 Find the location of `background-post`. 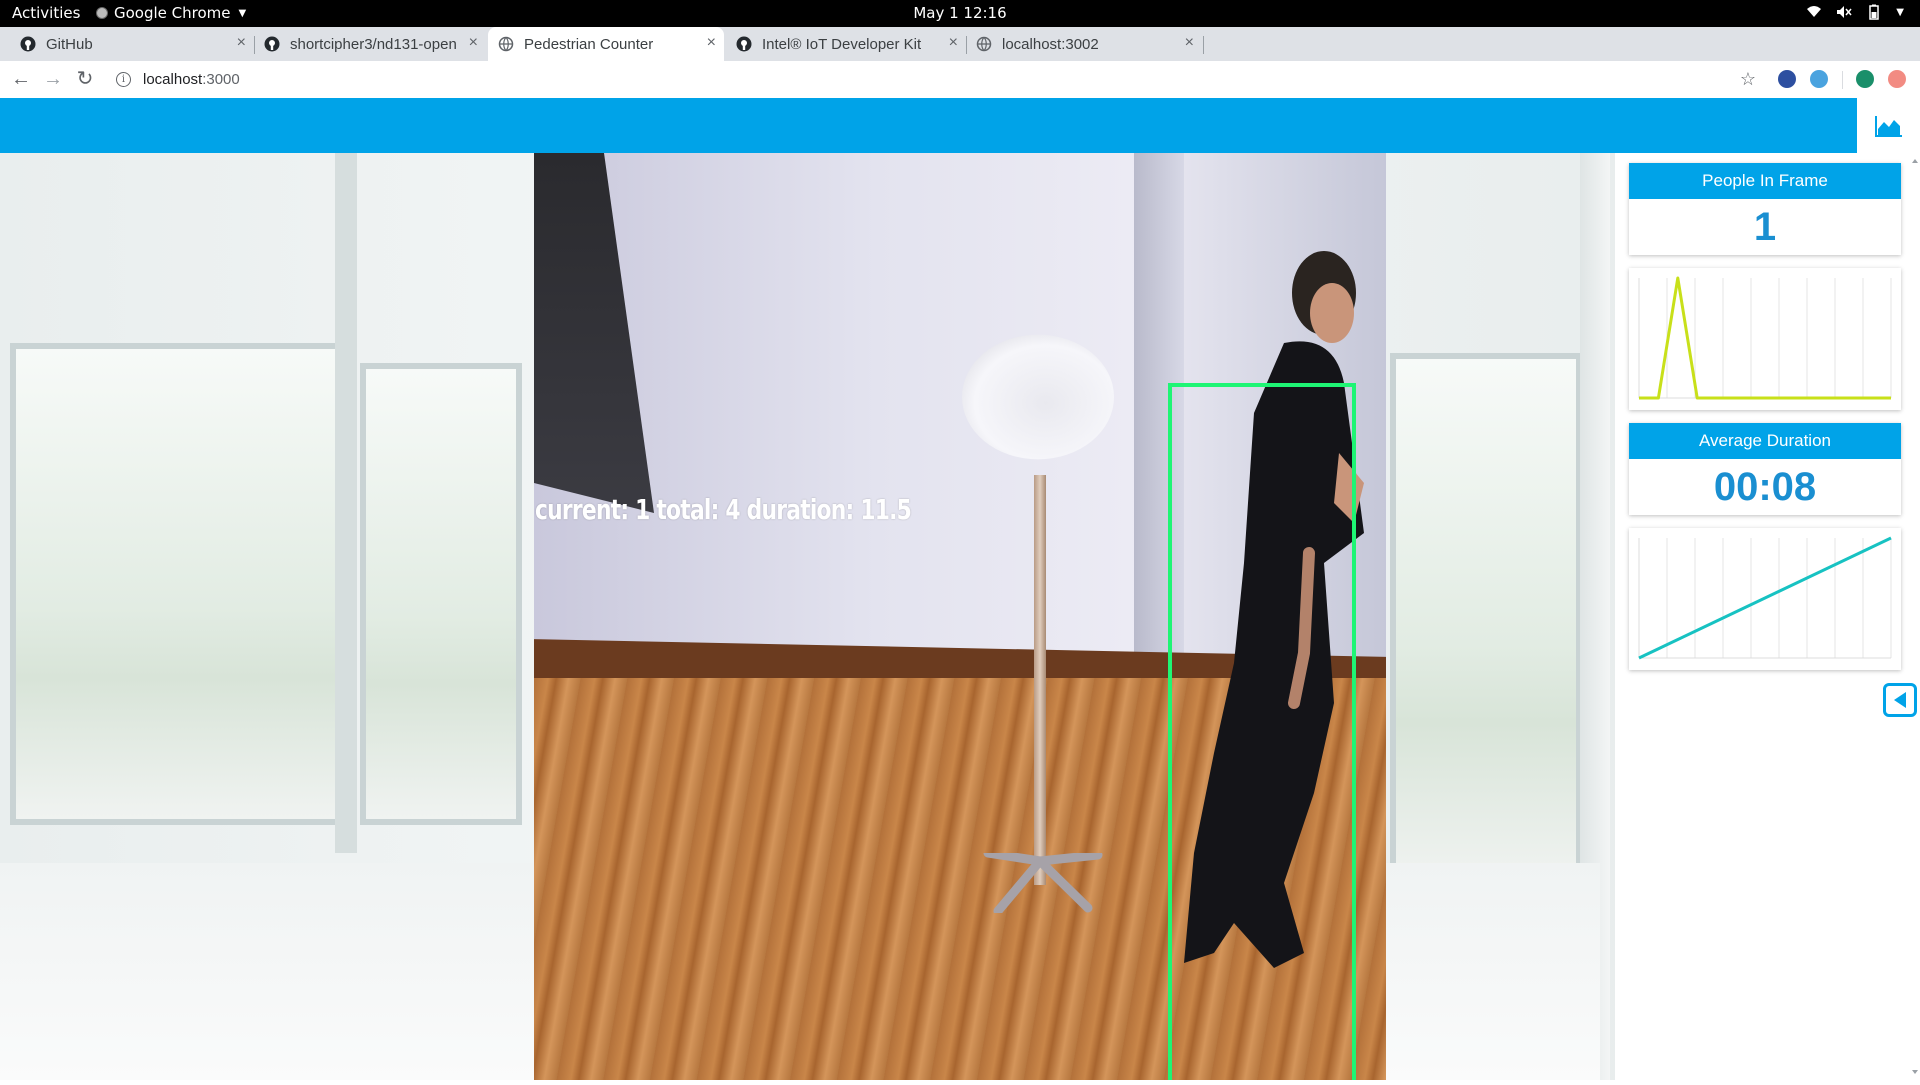

background-post is located at coordinates (346, 503).